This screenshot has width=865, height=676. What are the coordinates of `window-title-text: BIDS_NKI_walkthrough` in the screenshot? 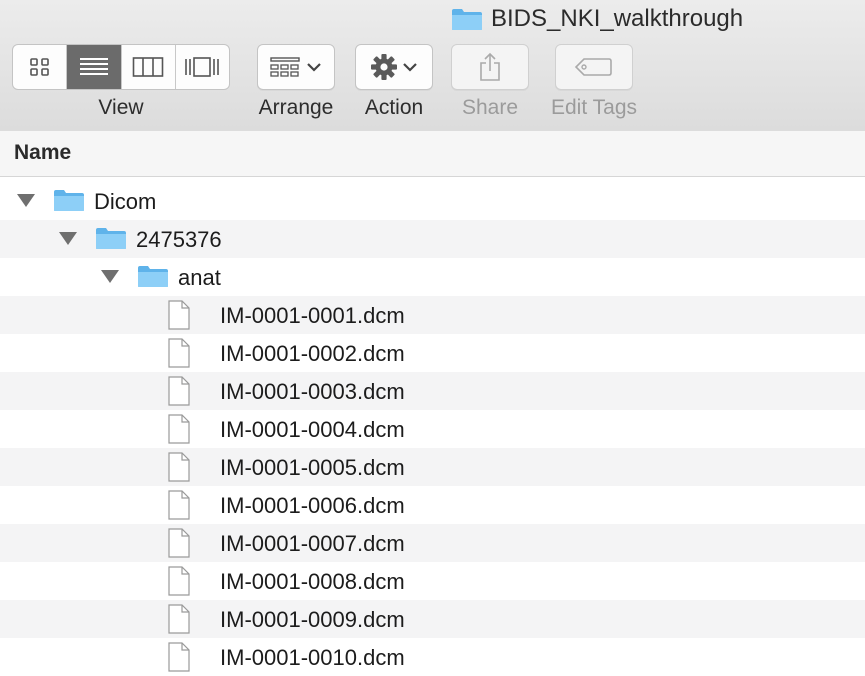 It's located at (617, 18).